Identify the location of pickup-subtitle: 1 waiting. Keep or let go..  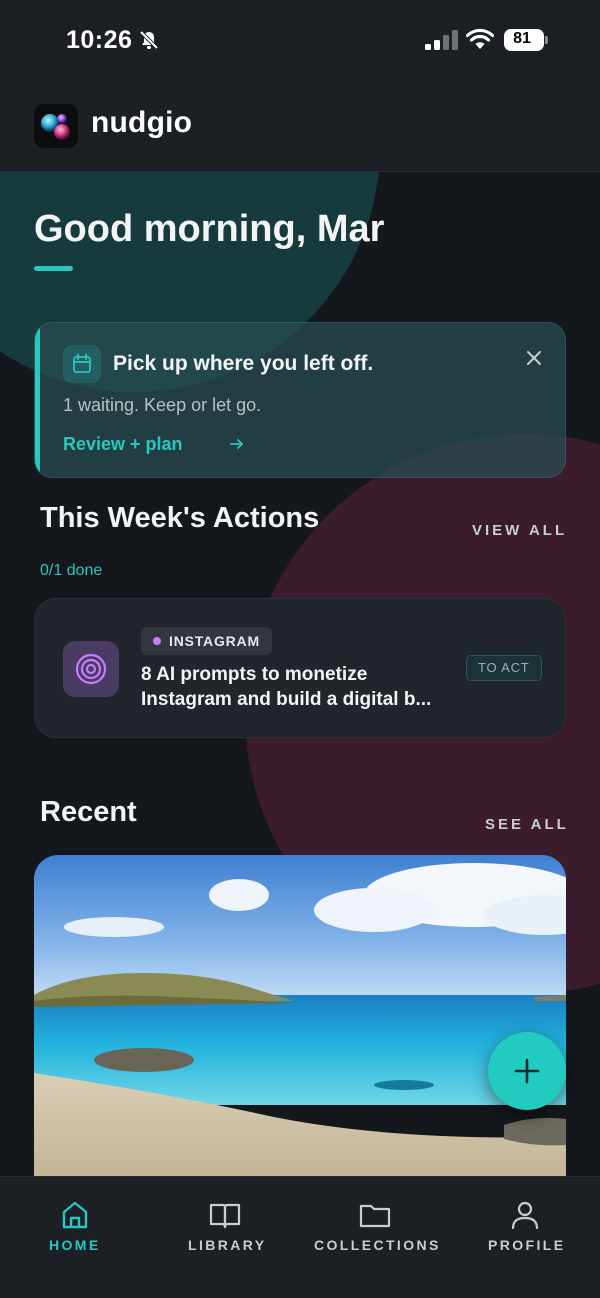
(162, 405).